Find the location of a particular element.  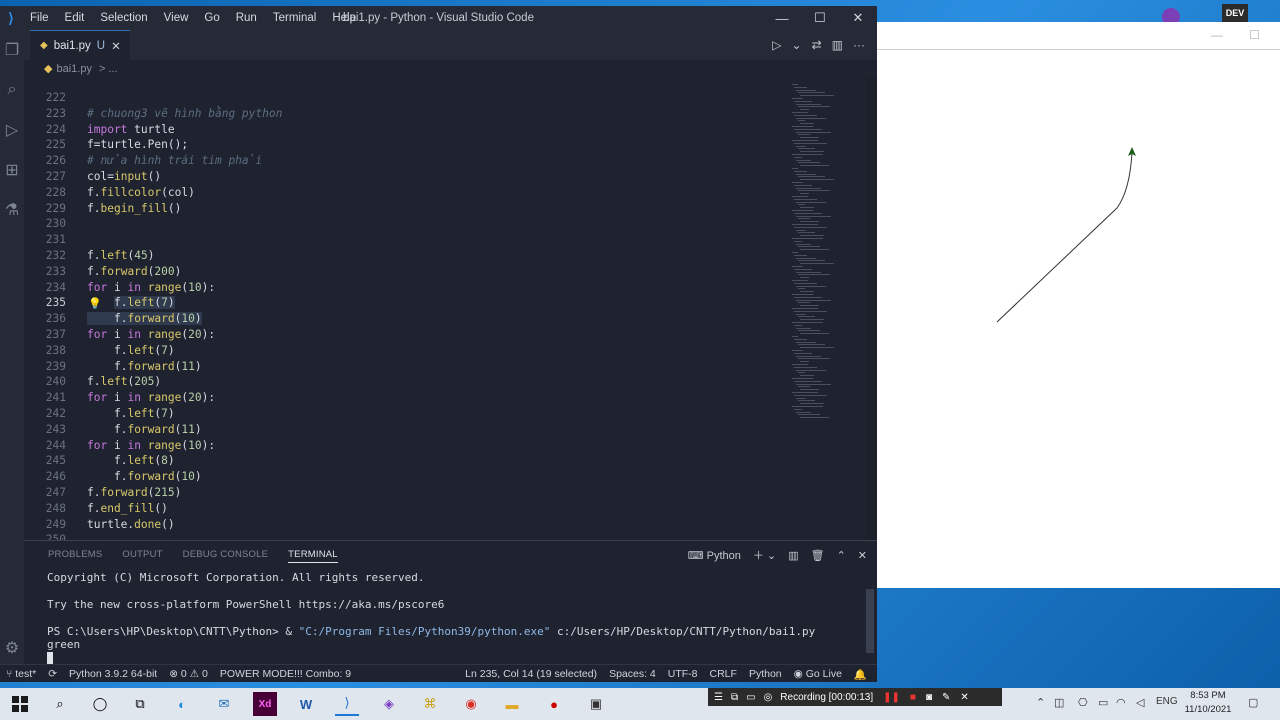

menu-view: View is located at coordinates (176, 18).